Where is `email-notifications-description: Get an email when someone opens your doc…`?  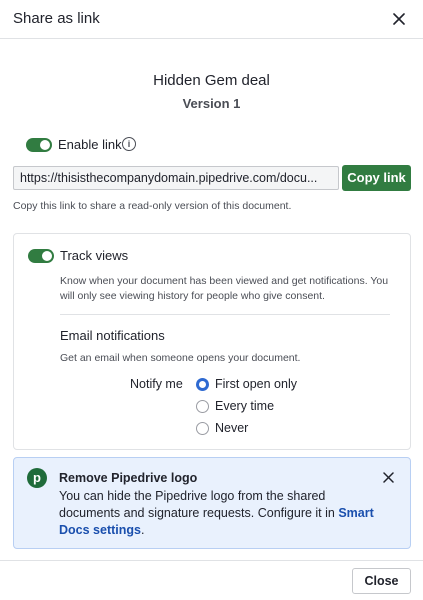 email-notifications-description: Get an email when someone opens your doc… is located at coordinates (180, 358).